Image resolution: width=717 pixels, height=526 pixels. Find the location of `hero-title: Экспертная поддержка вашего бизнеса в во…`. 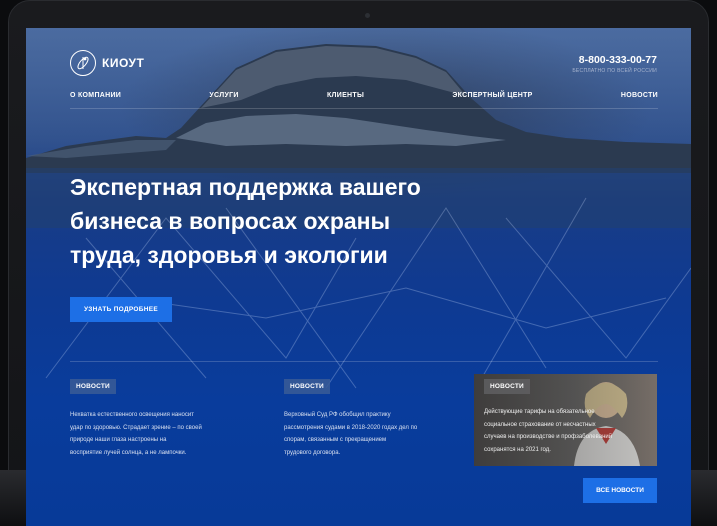

hero-title: Экспертная поддержка вашего бизнеса в во… is located at coordinates (245, 221).